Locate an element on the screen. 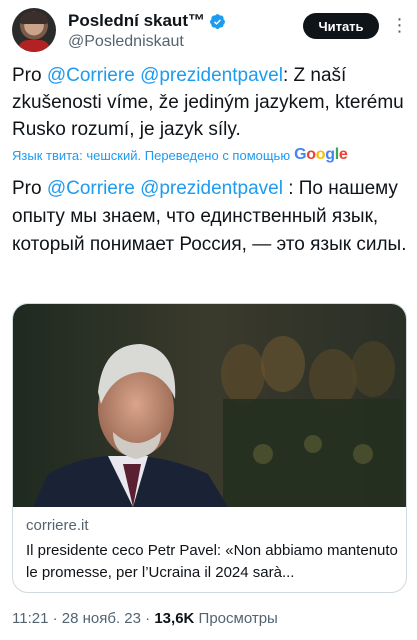  translated-prefix: Pro is located at coordinates (29, 188).